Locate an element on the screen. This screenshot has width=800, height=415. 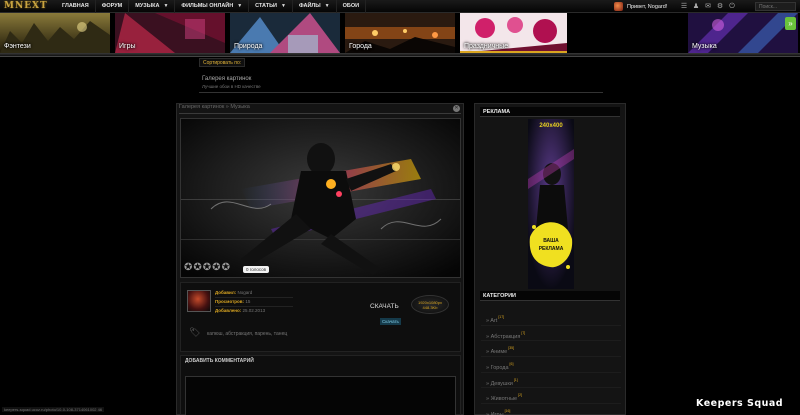
close-icon: ✕ is located at coordinates (456, 108).